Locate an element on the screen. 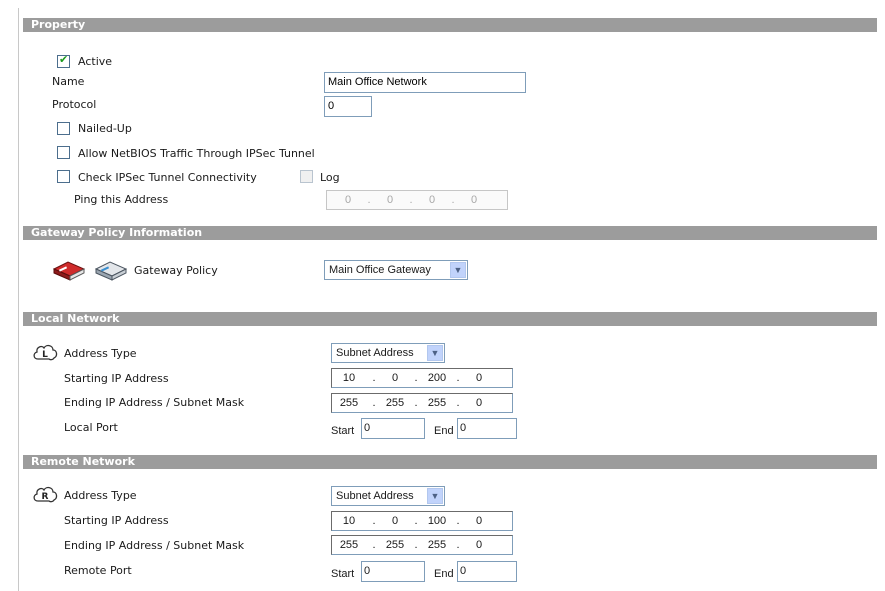 The image size is (885, 591). ip-octet: 200 is located at coordinates (437, 378).